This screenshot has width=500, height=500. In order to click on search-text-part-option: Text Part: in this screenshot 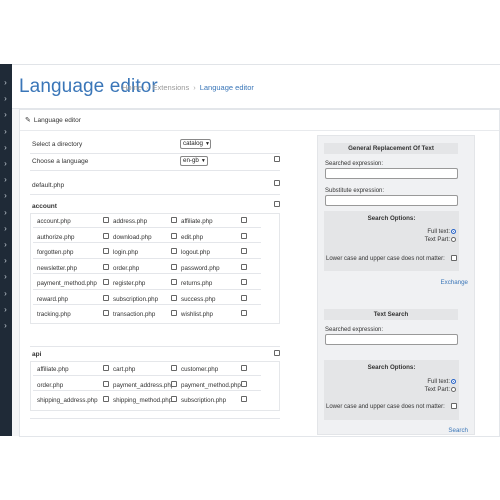, I will do `click(440, 390)`.